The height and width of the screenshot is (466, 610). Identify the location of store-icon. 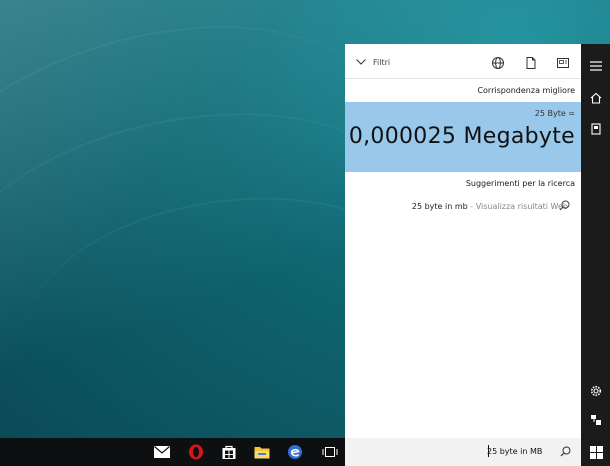
(229, 452).